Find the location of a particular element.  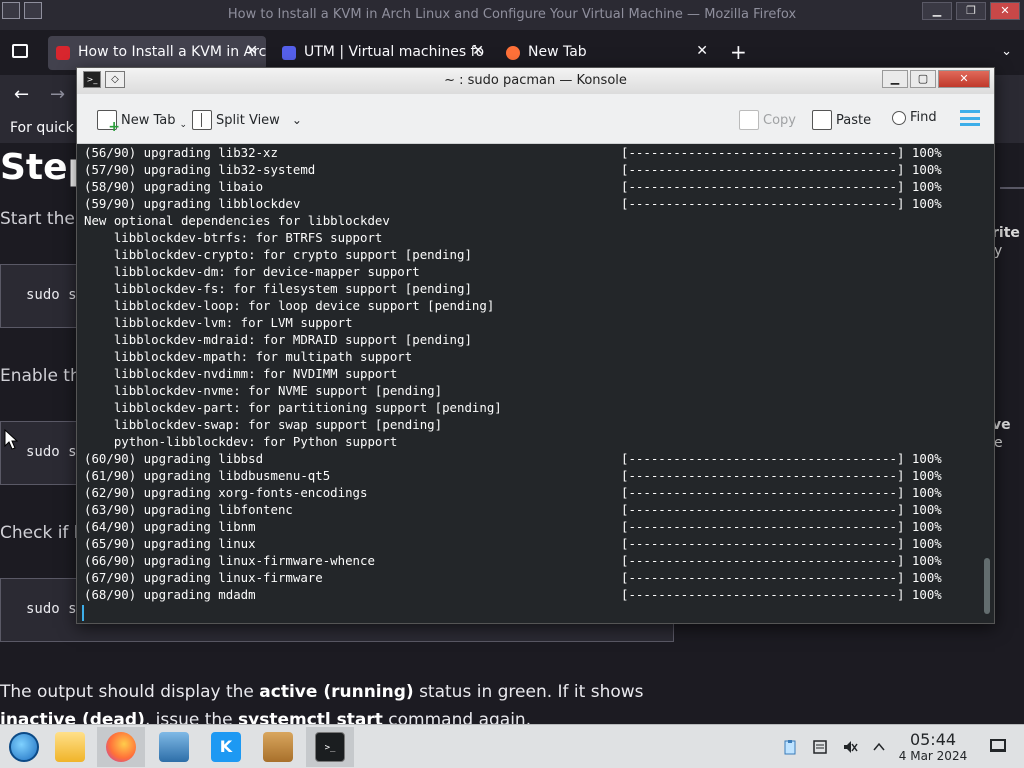

find-button: Find is located at coordinates (914, 117).